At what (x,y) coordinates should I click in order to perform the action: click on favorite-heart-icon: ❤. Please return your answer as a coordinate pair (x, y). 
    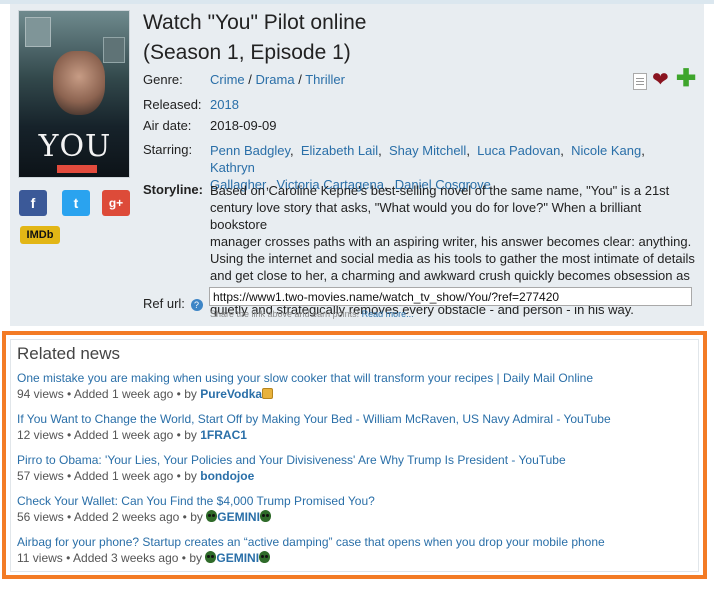
    Looking at the image, I should click on (660, 80).